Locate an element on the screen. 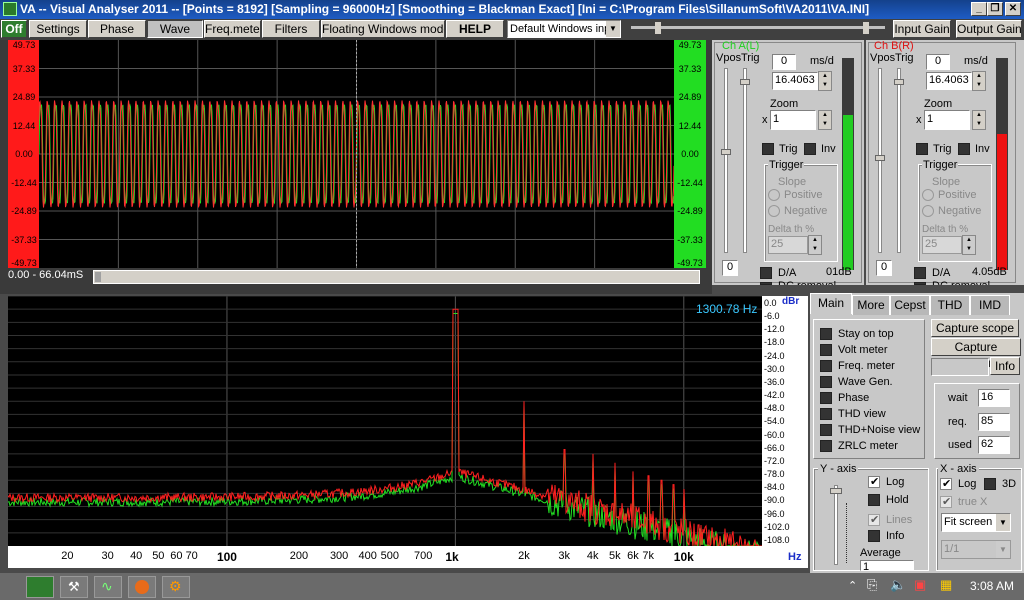 Image resolution: width=1024 pixels, height=600 pixels. channel-a-bottom-zero-field: 0 is located at coordinates (730, 268).